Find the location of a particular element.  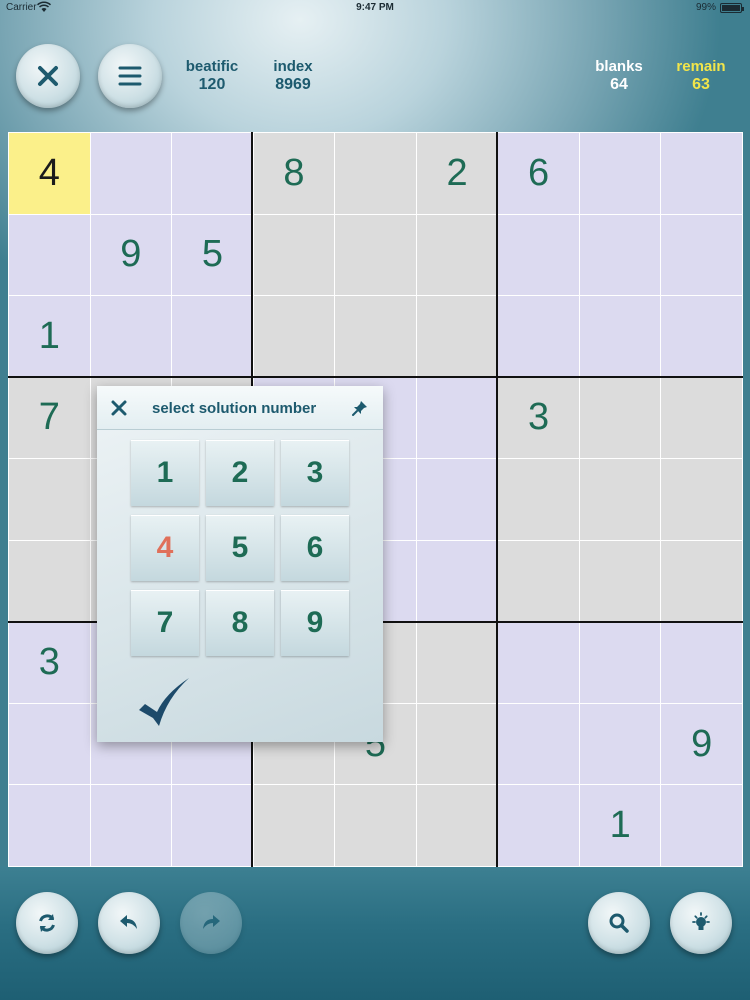

undo-icon is located at coordinates (128, 922).